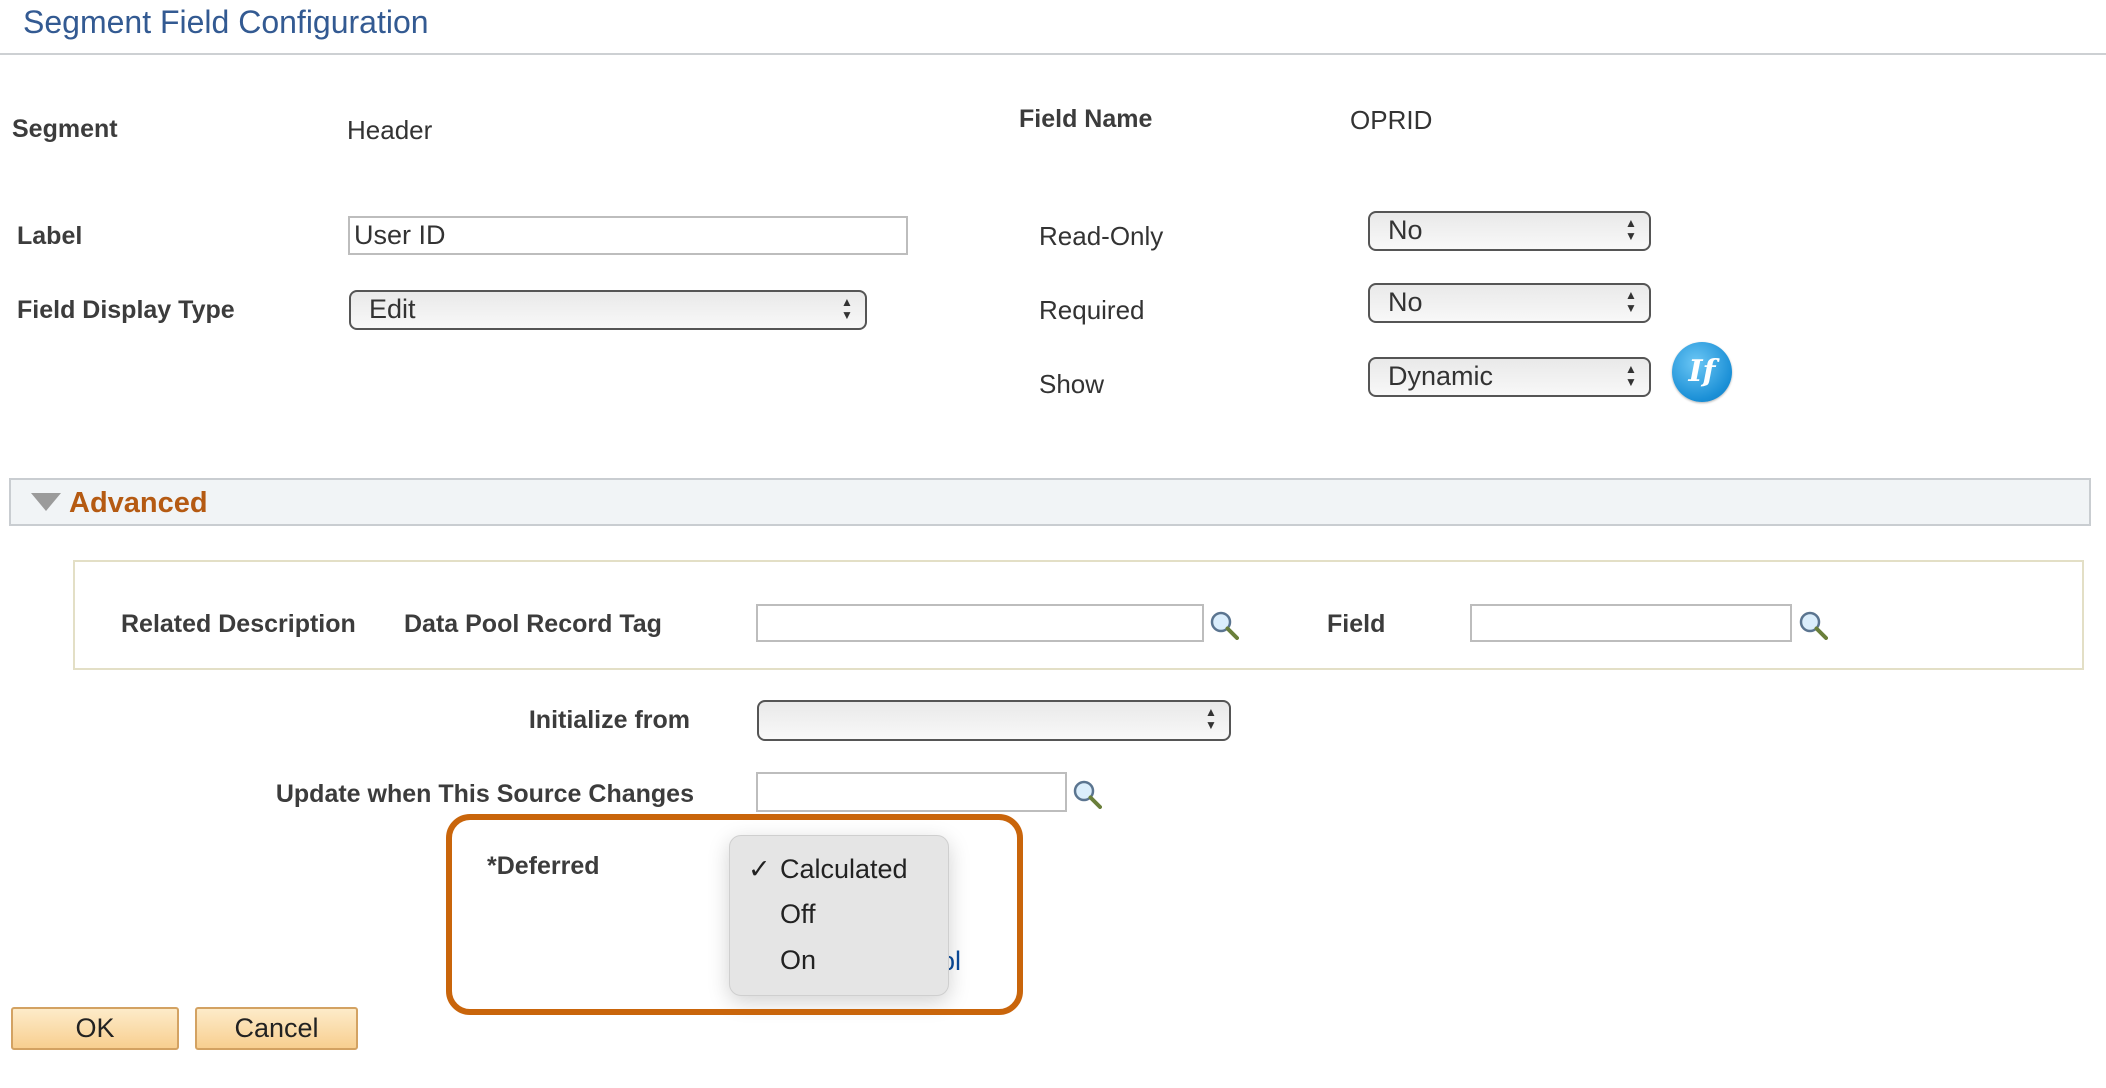 Image resolution: width=2106 pixels, height=1088 pixels. Describe the element at coordinates (911, 792) in the screenshot. I see `update-source-input` at that location.